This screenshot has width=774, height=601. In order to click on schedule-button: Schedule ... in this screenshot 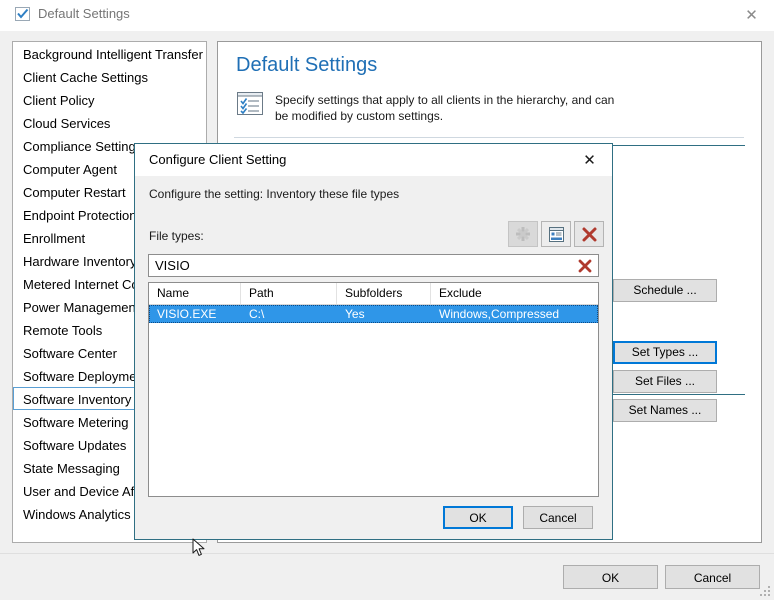, I will do `click(665, 290)`.